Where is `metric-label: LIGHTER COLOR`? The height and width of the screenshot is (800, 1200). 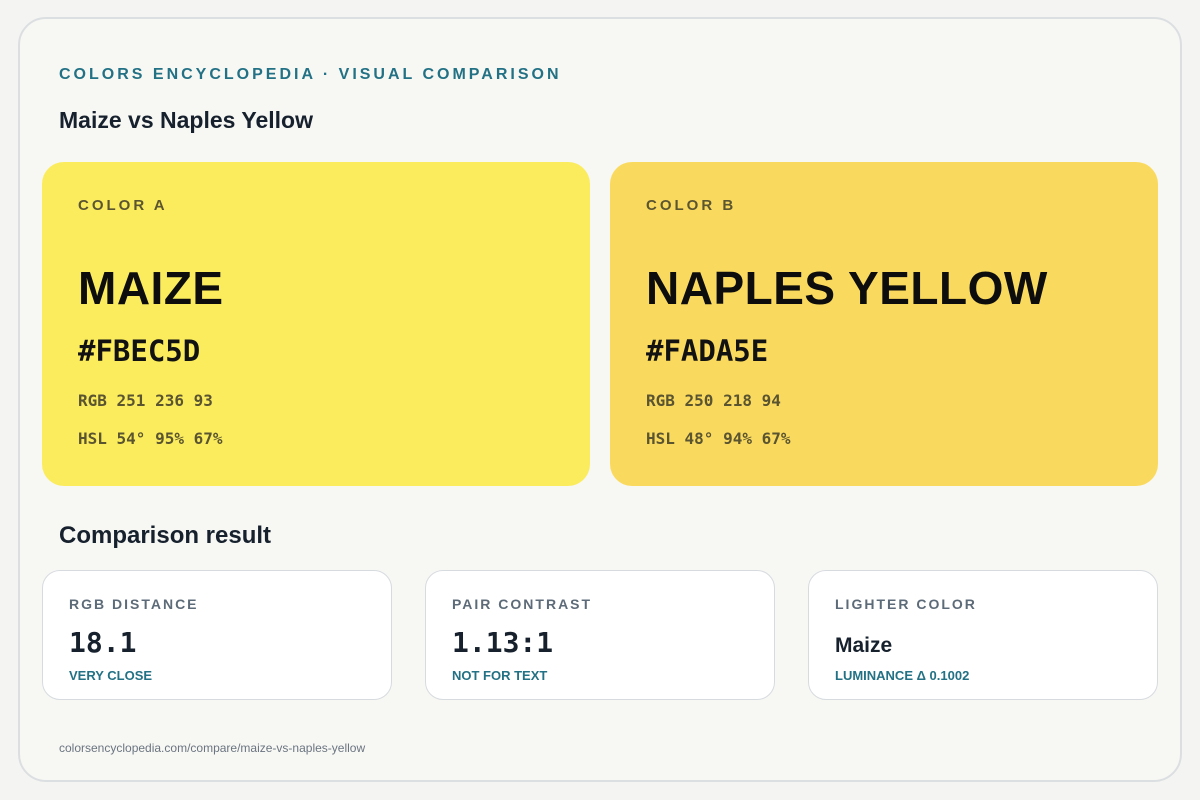
metric-label: LIGHTER COLOR is located at coordinates (906, 604).